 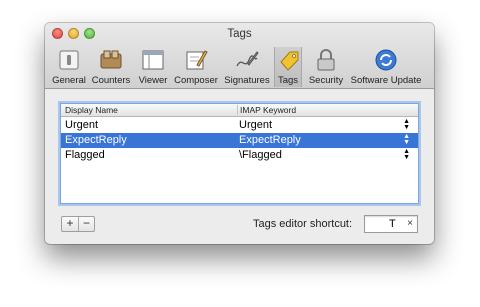 What do you see at coordinates (69, 60) in the screenshot?
I see `general-switch-icon` at bounding box center [69, 60].